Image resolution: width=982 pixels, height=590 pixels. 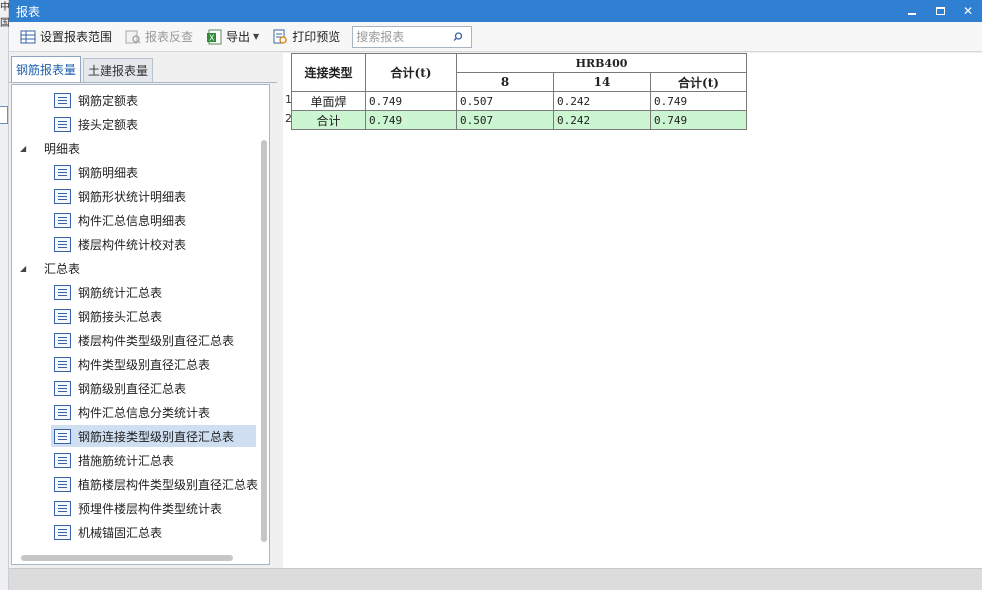 I want to click on report-search-input, so click(x=401, y=36).